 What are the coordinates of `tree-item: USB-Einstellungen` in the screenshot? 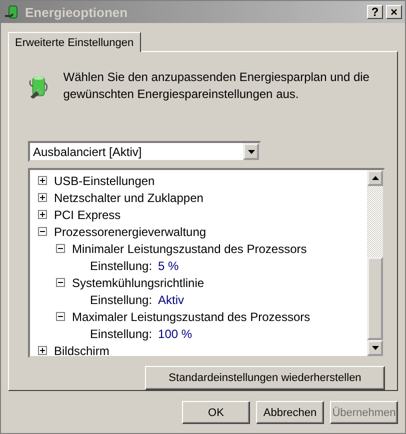 It's located at (104, 181).